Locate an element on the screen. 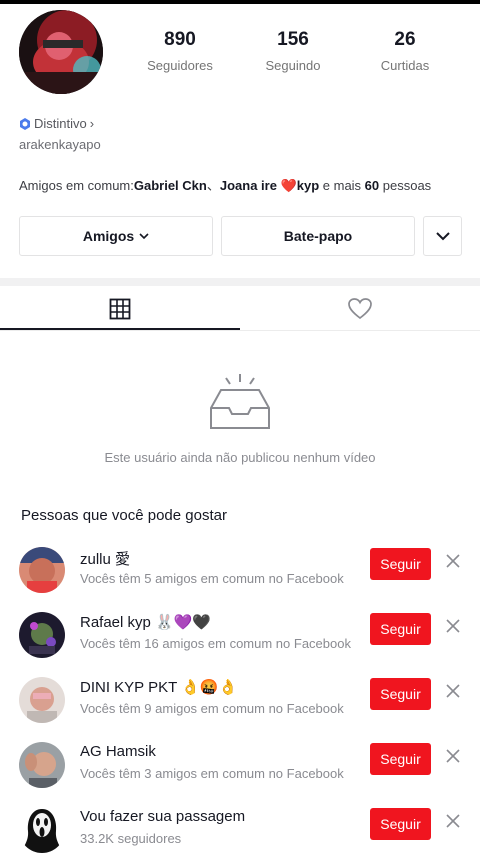 The width and height of the screenshot is (480, 854). username: arakenkayapo is located at coordinates (60, 144).